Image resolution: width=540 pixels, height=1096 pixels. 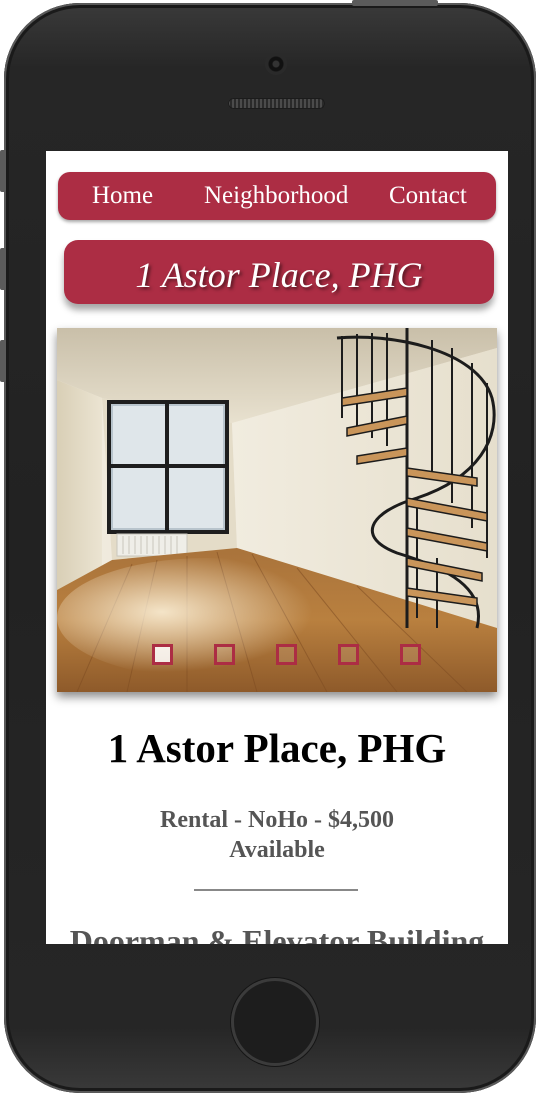 What do you see at coordinates (3, 269) in the screenshot?
I see `volume-up-button` at bounding box center [3, 269].